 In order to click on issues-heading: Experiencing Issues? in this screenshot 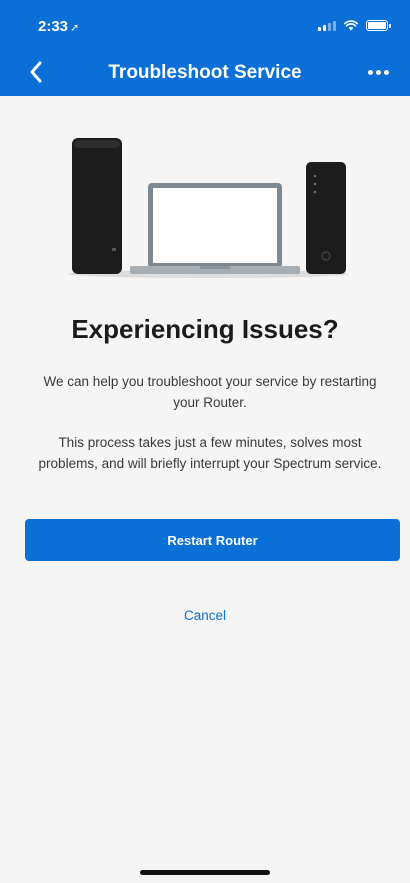, I will do `click(205, 329)`.